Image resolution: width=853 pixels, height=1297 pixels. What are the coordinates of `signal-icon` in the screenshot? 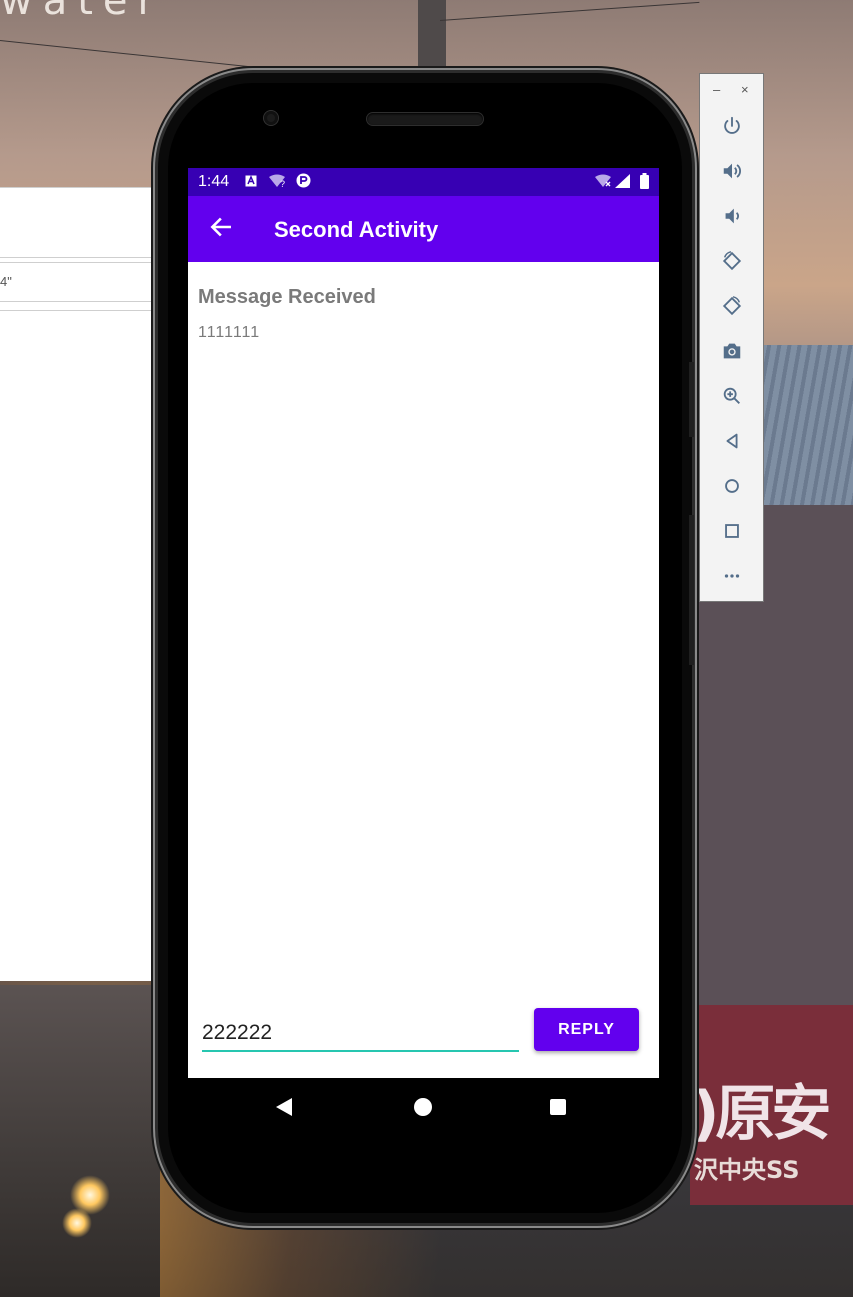 It's located at (622, 181).